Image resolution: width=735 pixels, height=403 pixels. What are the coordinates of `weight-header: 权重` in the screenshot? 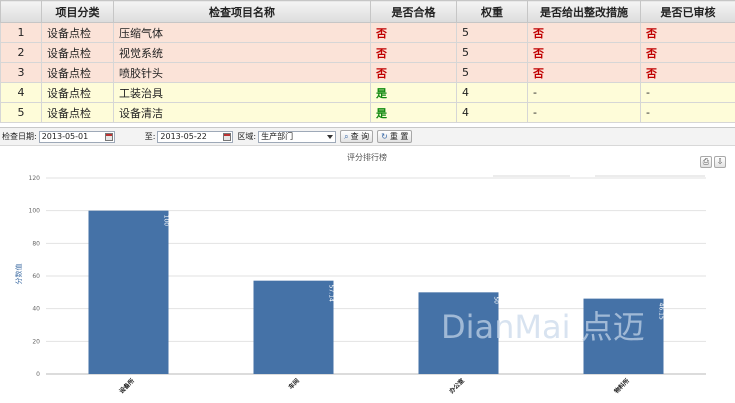 It's located at (492, 11).